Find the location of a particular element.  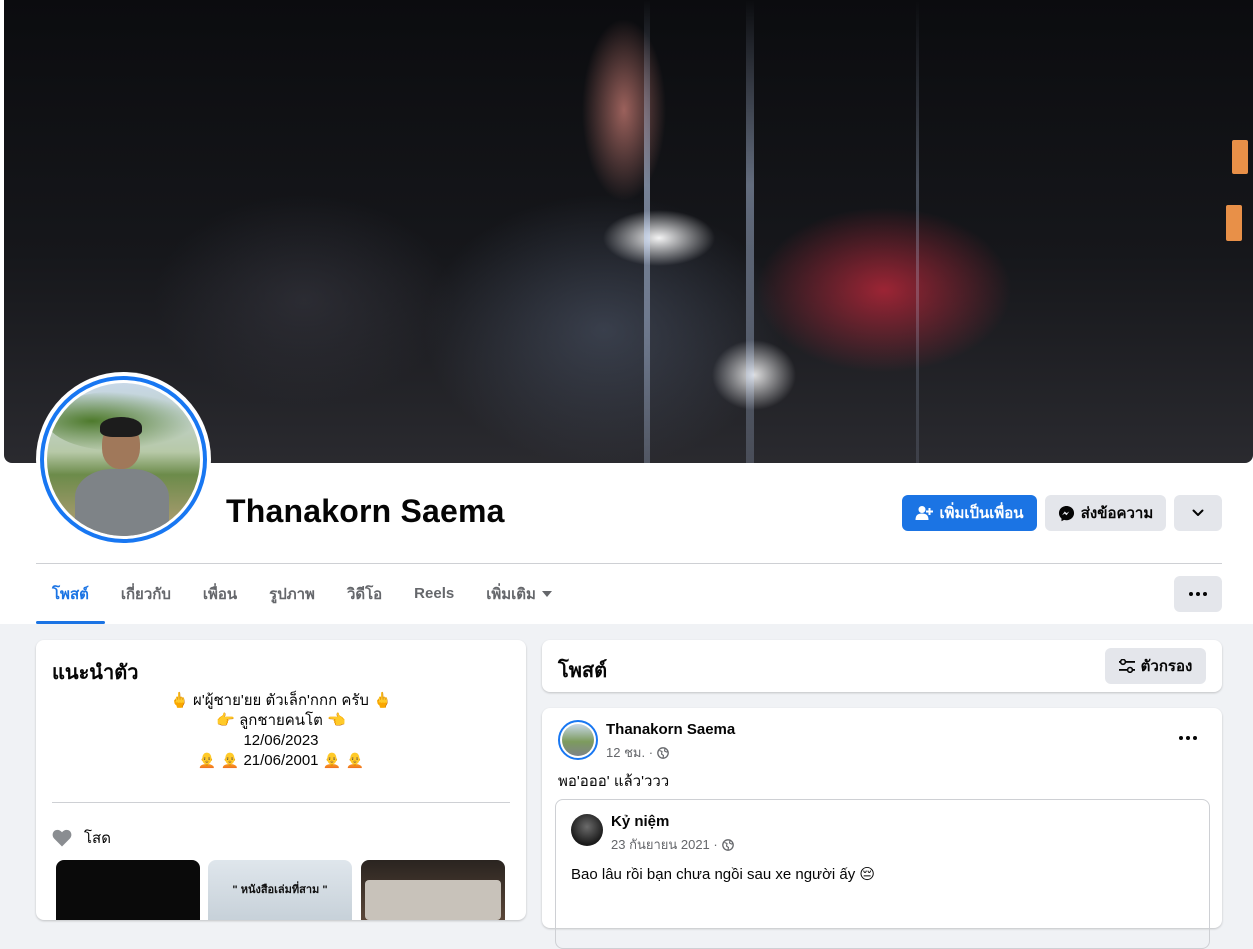

tab-label: โพสต์ is located at coordinates (70, 594).